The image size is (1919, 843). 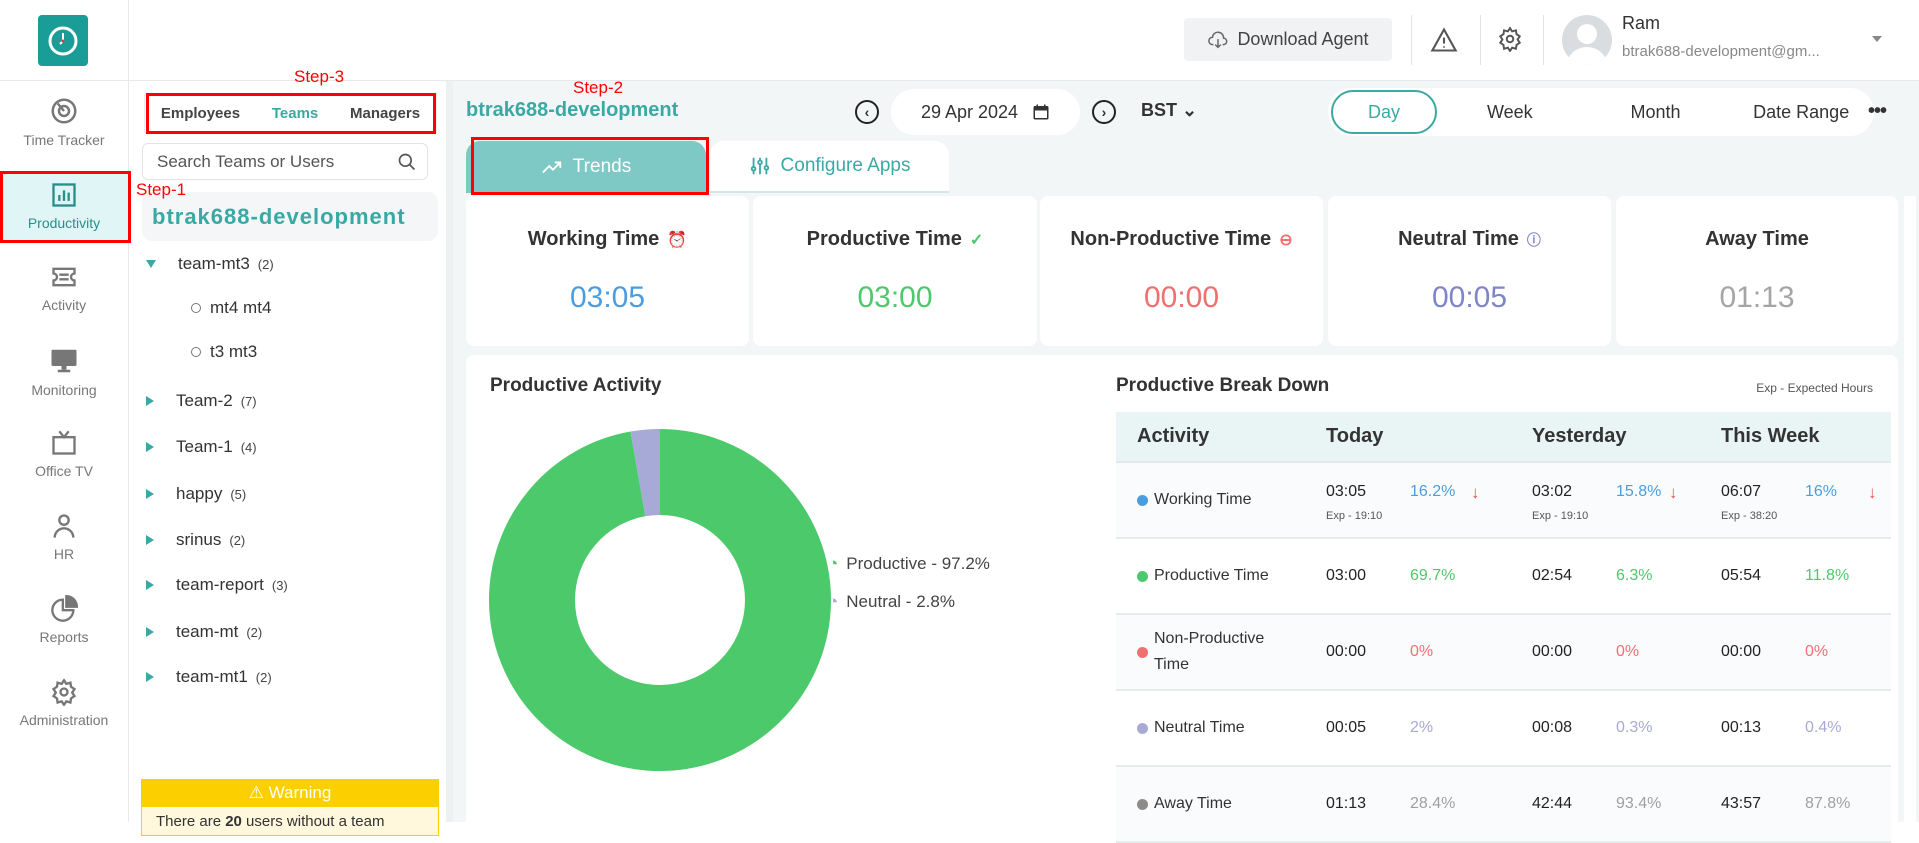 What do you see at coordinates (1510, 112) in the screenshot?
I see `range-week: Week` at bounding box center [1510, 112].